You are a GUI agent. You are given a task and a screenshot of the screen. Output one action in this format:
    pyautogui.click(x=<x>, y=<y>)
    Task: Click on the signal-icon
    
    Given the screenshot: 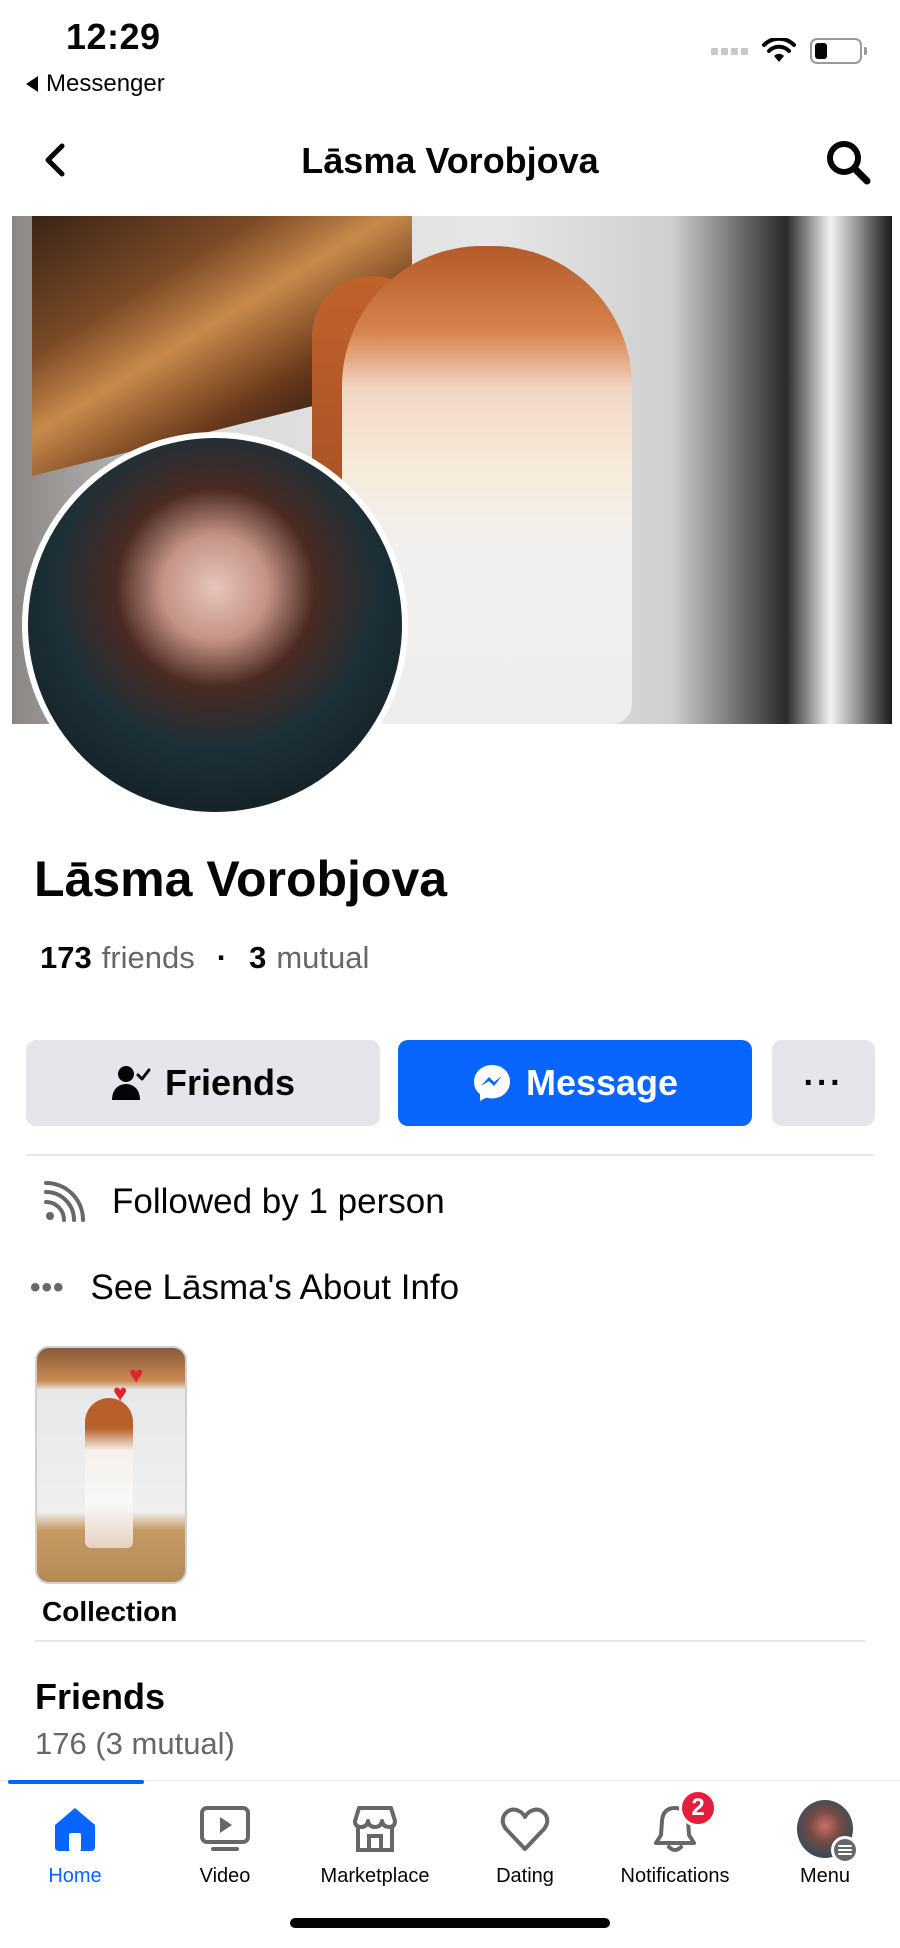 What is the action you would take?
    pyautogui.click(x=729, y=51)
    